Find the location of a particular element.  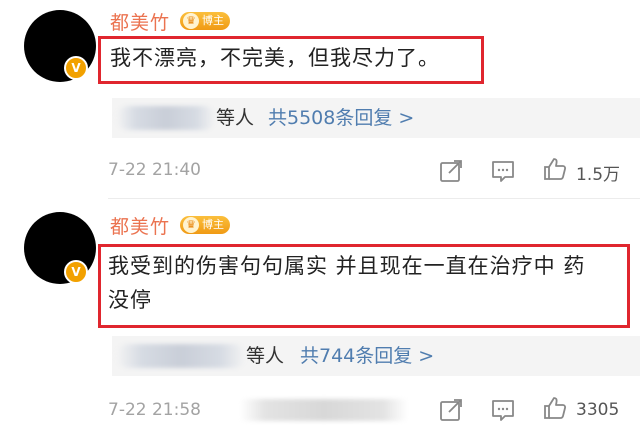

reply-count-link: 共5508条回复 > is located at coordinates (341, 118).